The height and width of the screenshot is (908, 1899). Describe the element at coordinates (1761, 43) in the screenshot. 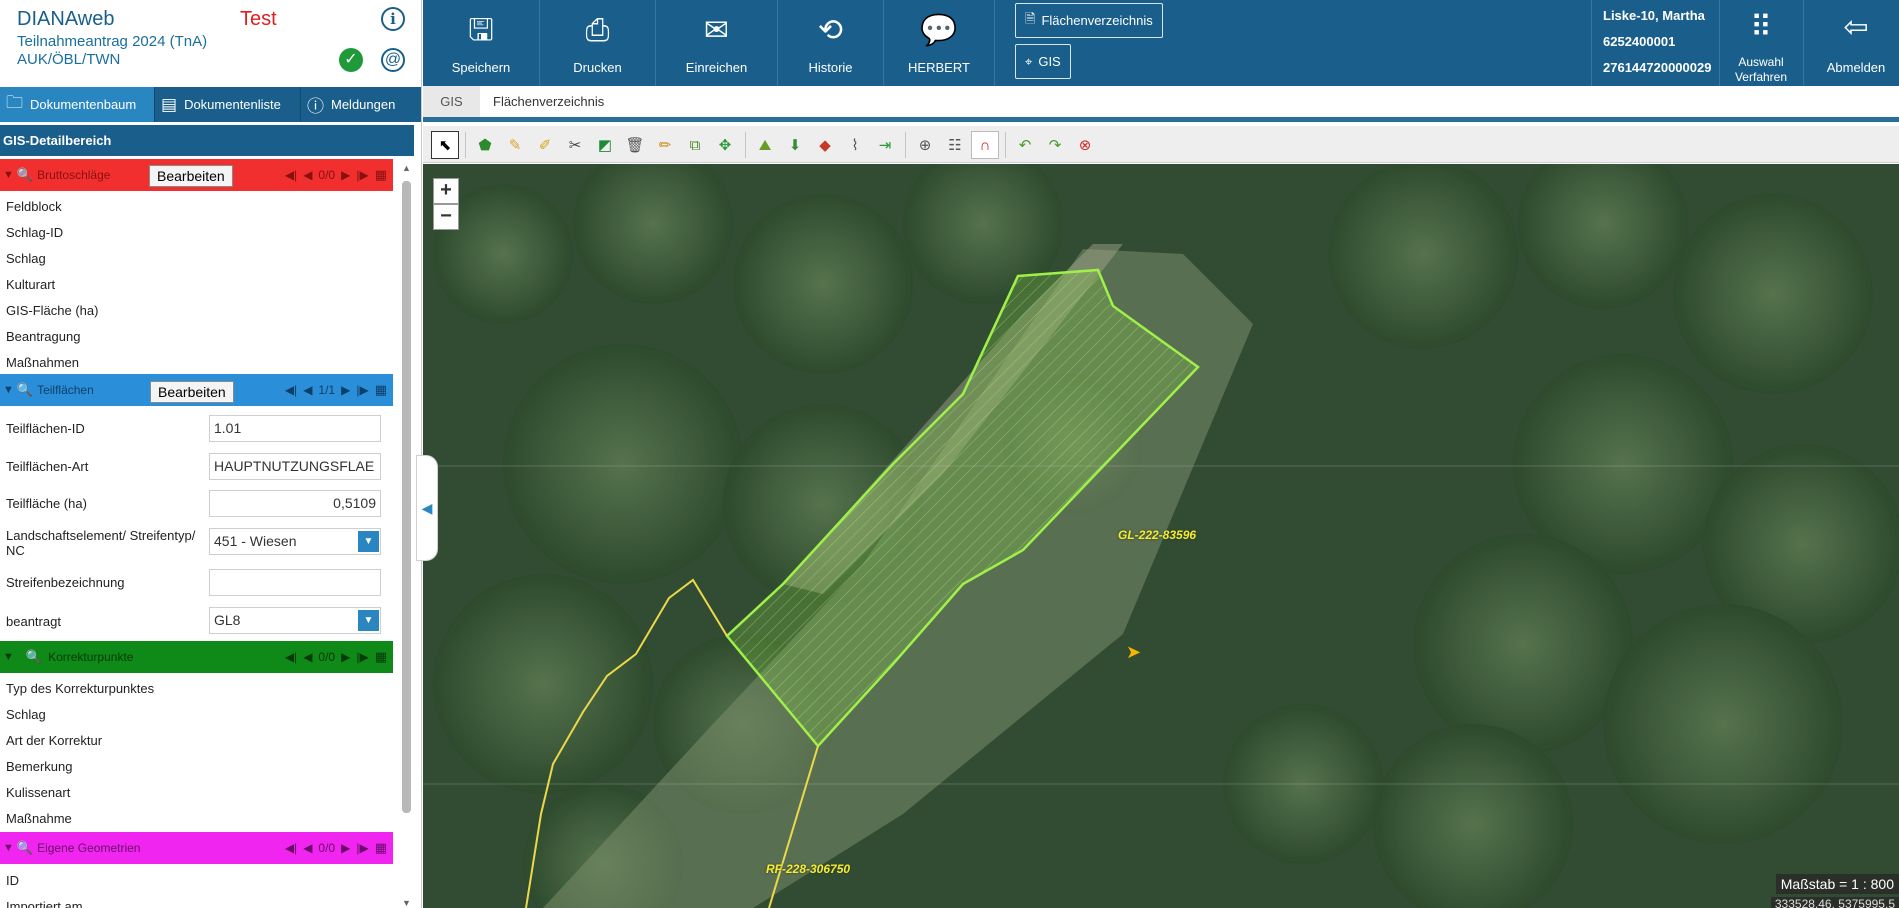

I see `auswahl-verfahren-button: ⠿ Auswahl Verfahren` at that location.